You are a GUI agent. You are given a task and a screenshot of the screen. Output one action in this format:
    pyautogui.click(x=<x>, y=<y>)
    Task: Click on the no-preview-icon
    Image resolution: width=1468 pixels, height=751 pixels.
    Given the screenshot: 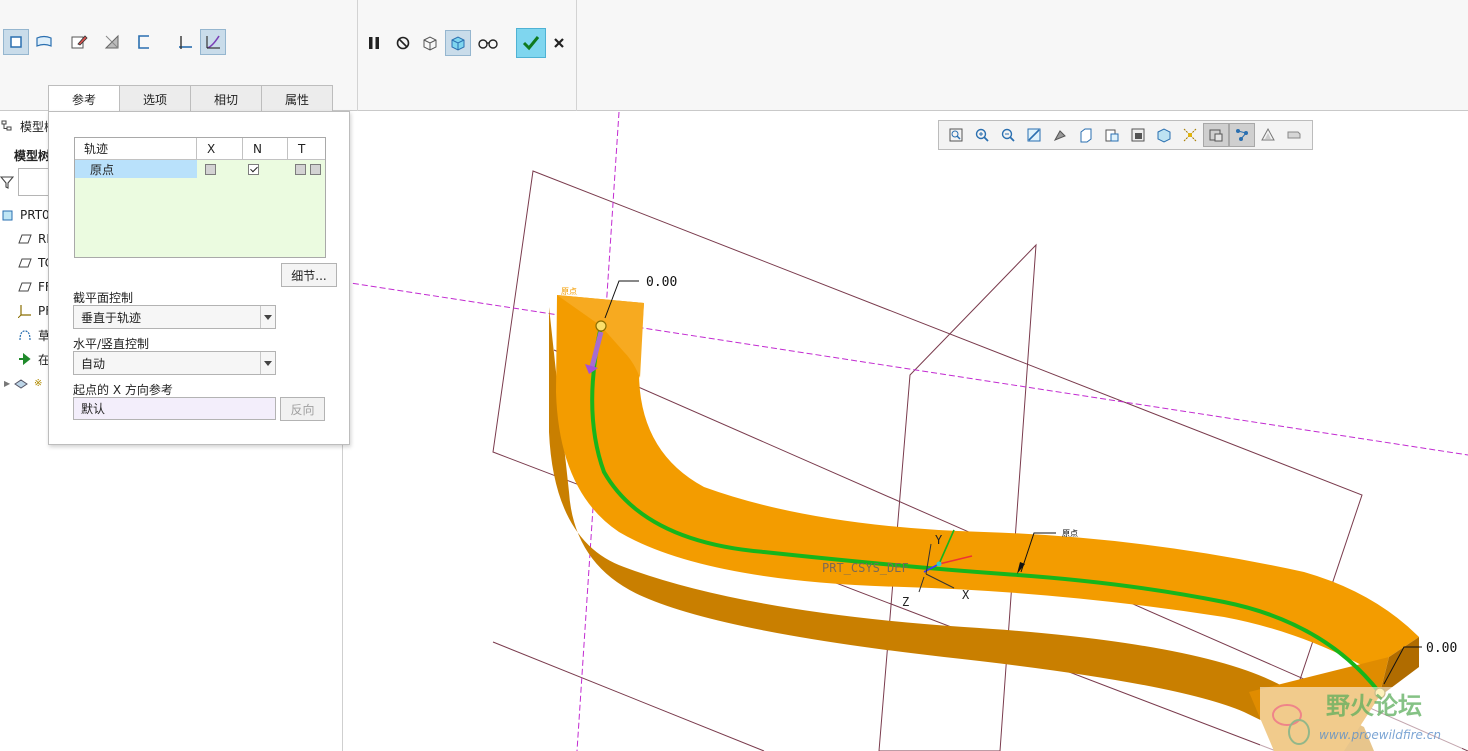 What is the action you would take?
    pyautogui.click(x=403, y=43)
    